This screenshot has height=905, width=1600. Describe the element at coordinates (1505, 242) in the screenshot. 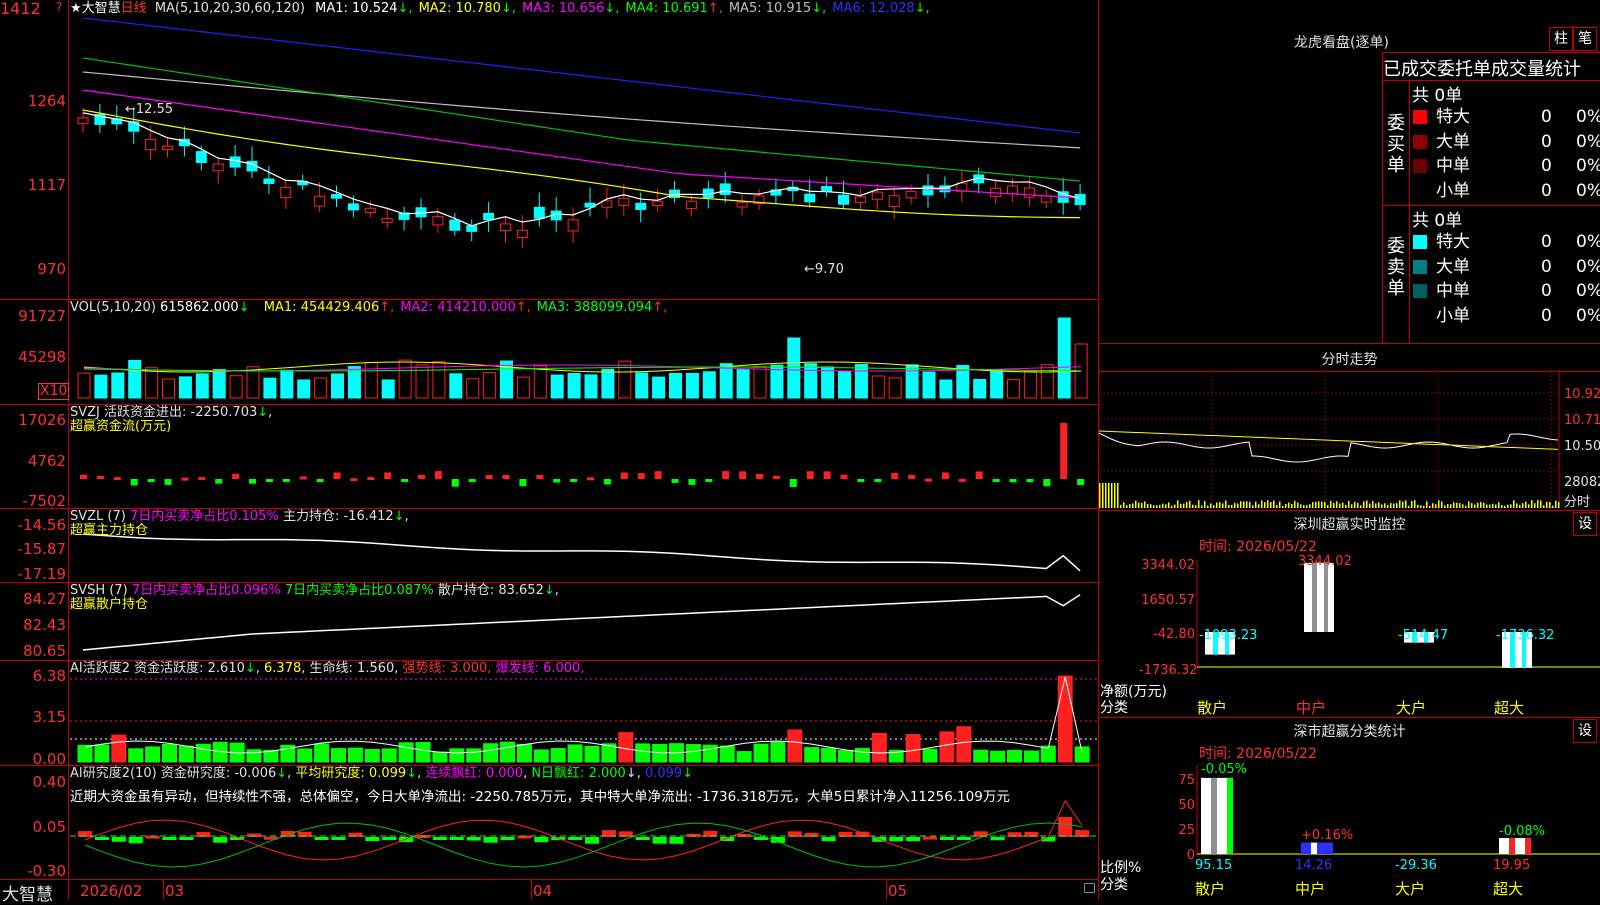

I see `order-row: 特大 0 0%` at that location.